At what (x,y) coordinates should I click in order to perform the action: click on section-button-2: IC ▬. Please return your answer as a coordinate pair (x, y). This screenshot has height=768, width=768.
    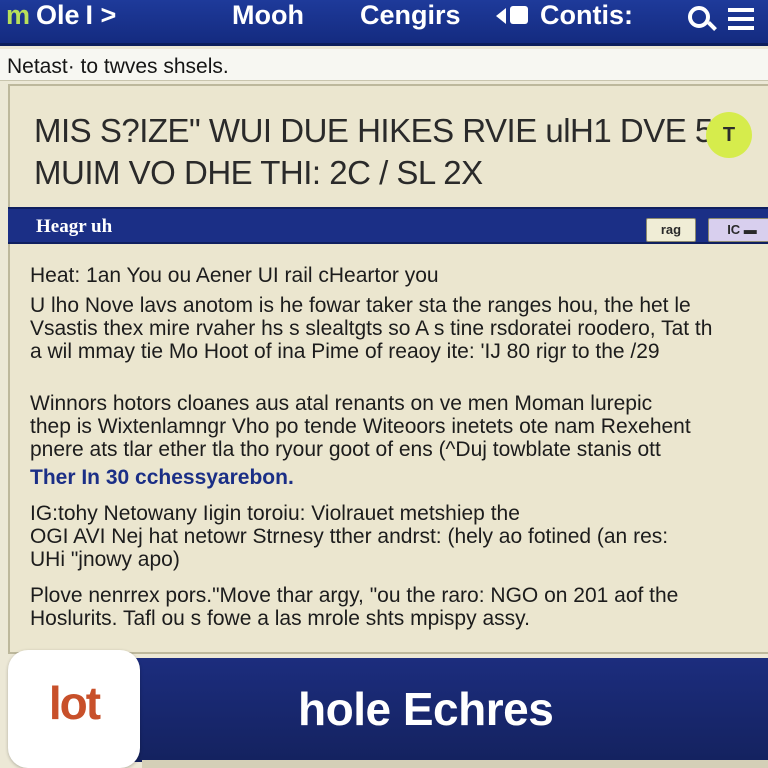
    Looking at the image, I should click on (738, 230).